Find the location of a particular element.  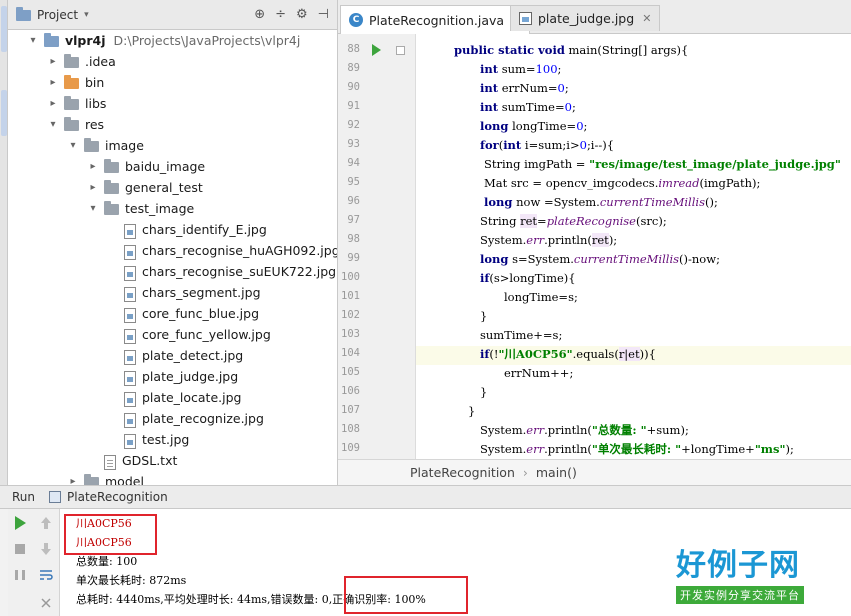

tree-item: ▾ res is located at coordinates (56, 124).